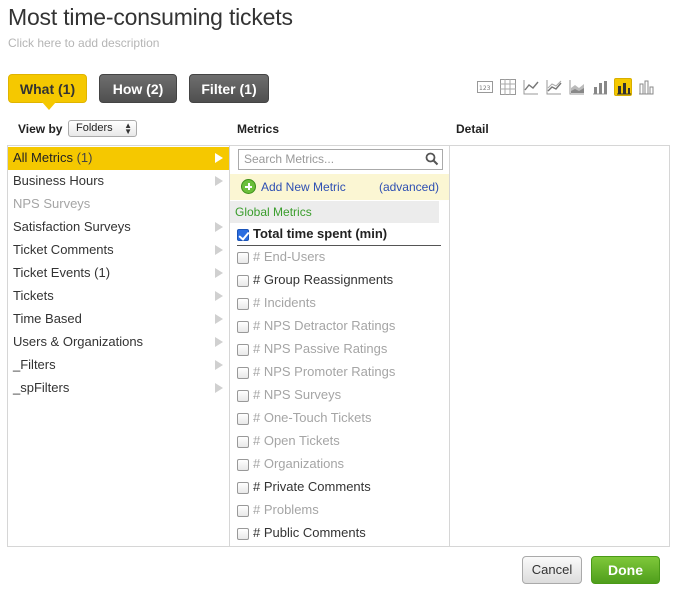 This screenshot has height=610, width=690. Describe the element at coordinates (33, 295) in the screenshot. I see `folder-label: Tickets` at that location.